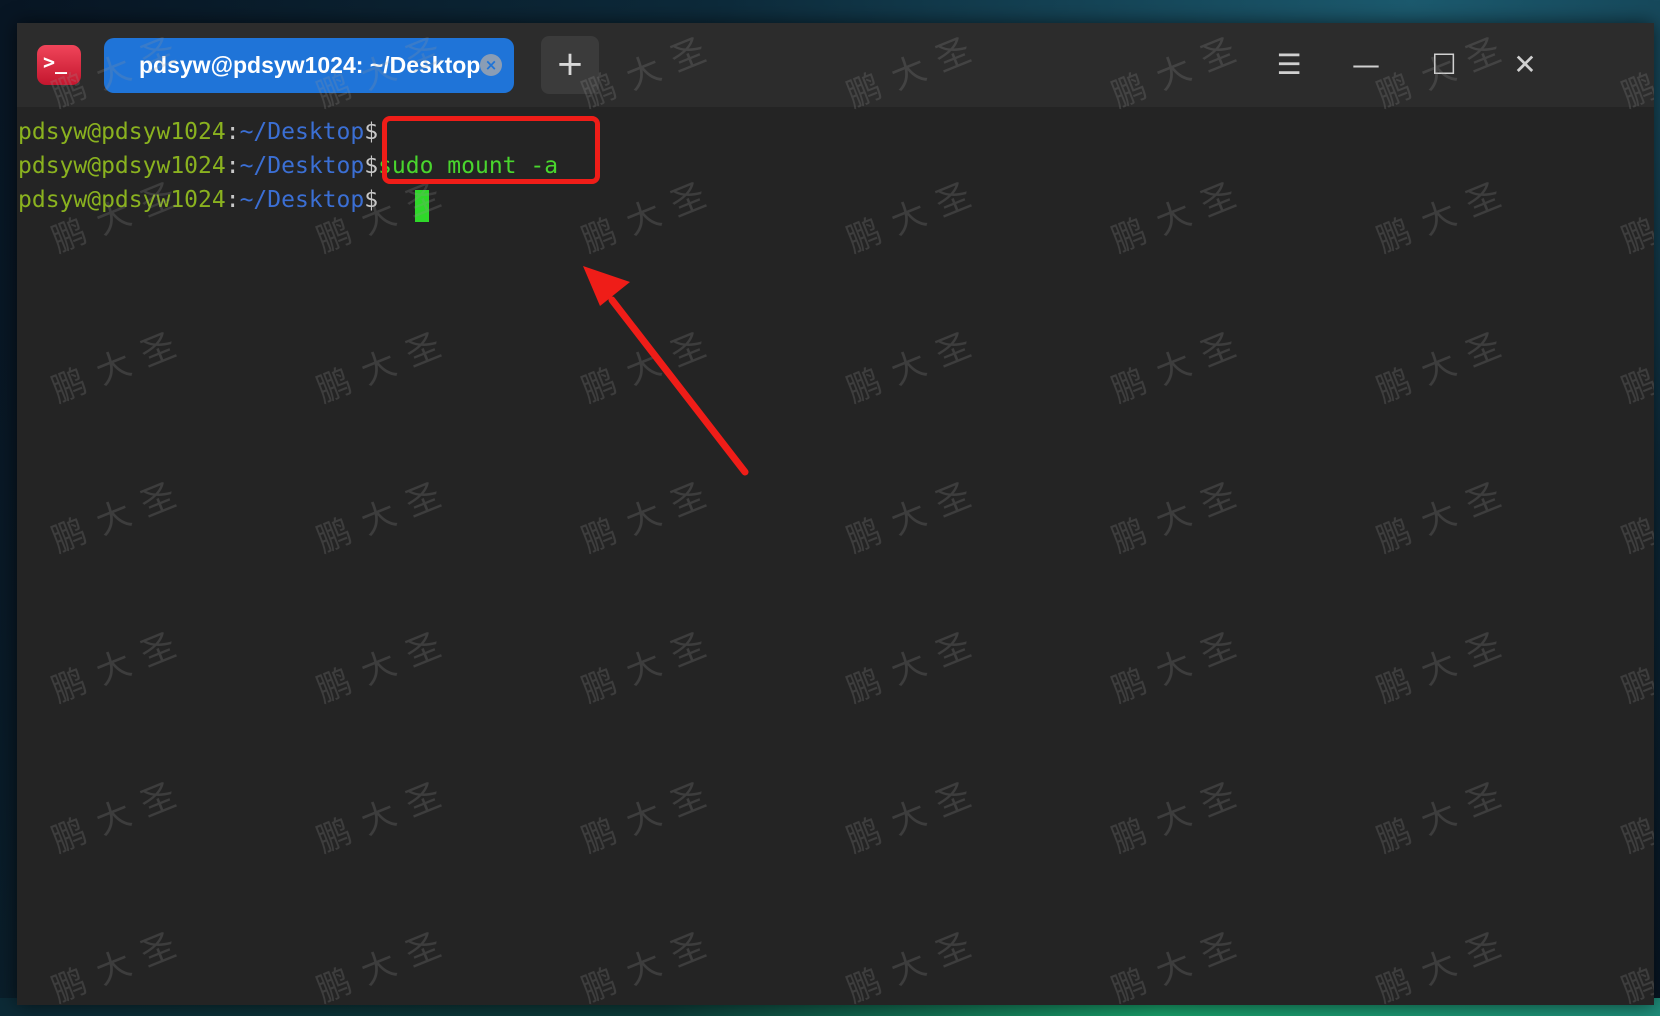 The width and height of the screenshot is (1660, 1016). I want to click on terminal-app-icon: >_, so click(59, 65).